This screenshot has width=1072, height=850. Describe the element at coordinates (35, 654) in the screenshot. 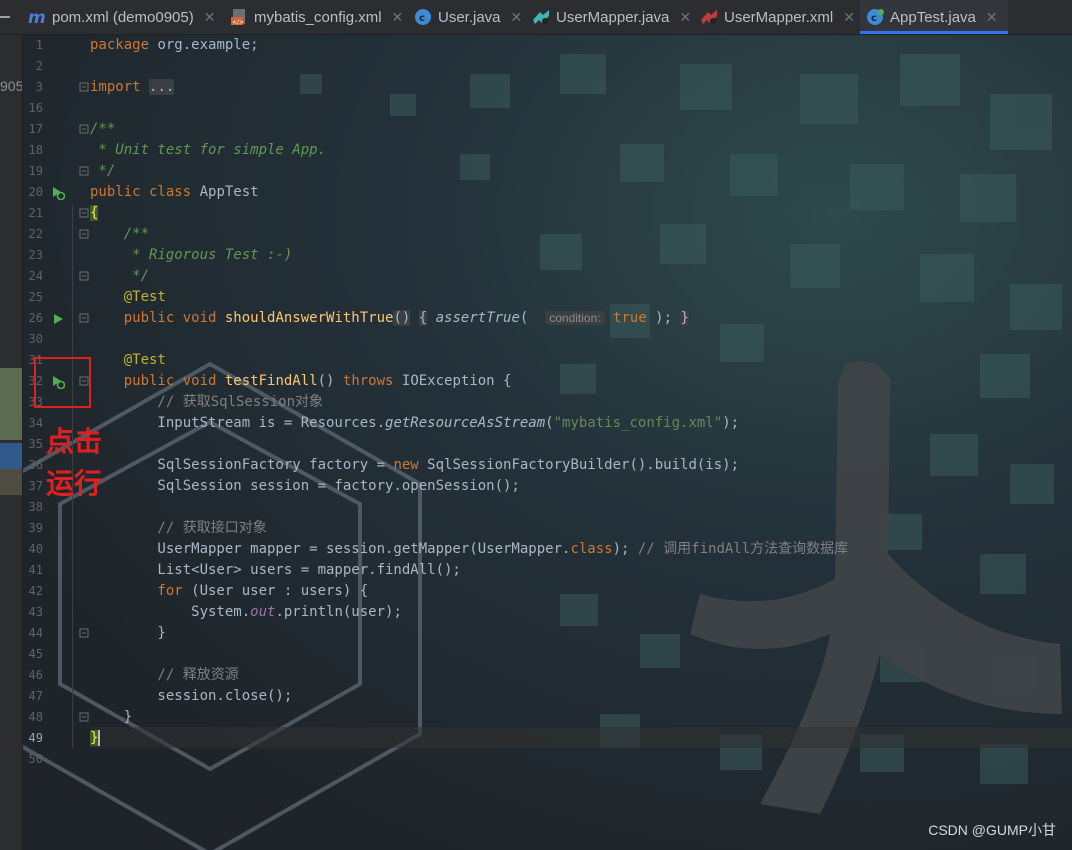

I see `line-number: 45` at that location.